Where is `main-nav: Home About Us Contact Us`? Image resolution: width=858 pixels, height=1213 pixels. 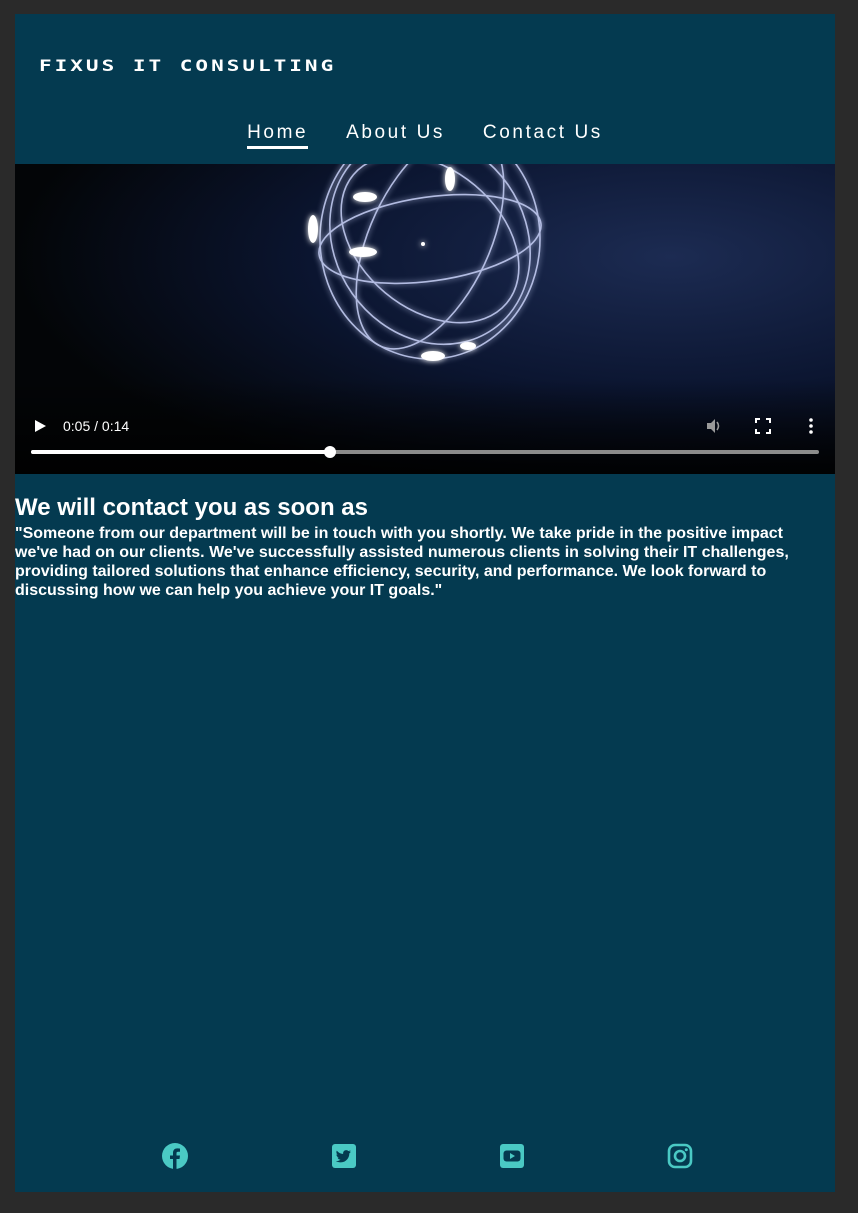 main-nav: Home About Us Contact Us is located at coordinates (425, 135).